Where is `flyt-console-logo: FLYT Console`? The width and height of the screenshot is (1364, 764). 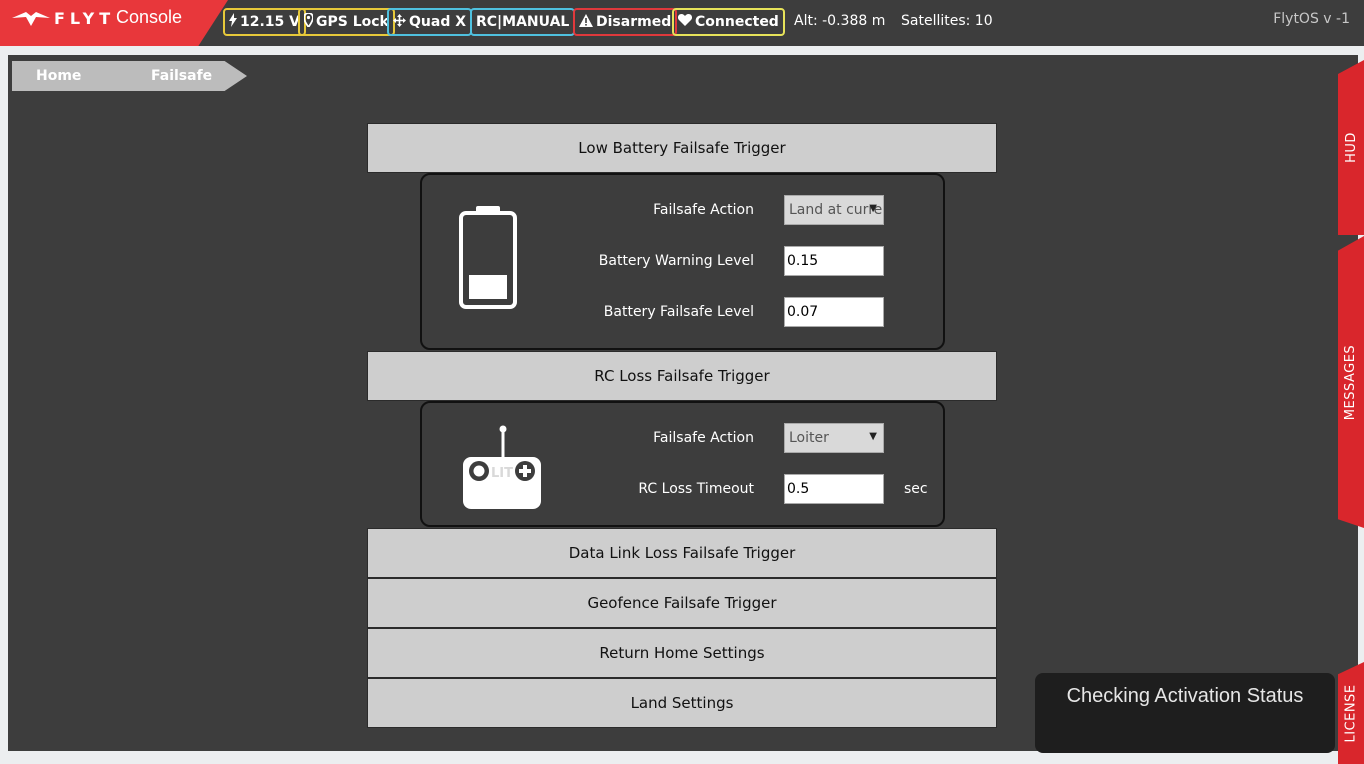
flyt-console-logo: FLYT Console is located at coordinates (114, 23).